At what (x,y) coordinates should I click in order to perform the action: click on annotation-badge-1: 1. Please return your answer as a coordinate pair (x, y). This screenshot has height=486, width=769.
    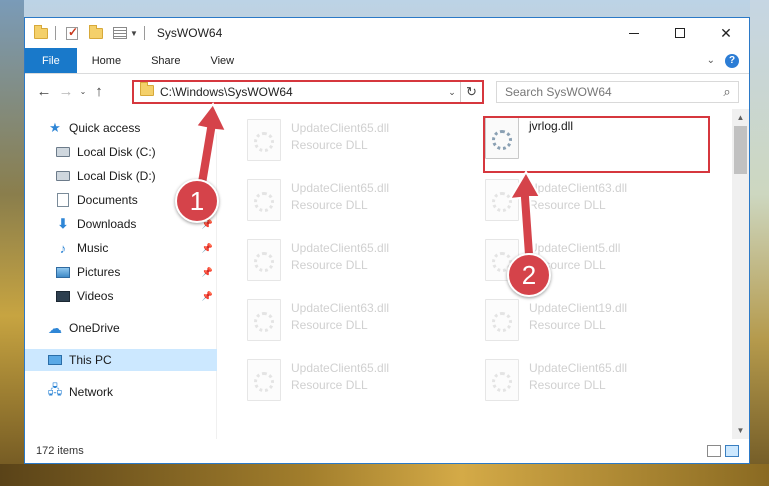
    Looking at the image, I should click on (197, 201).